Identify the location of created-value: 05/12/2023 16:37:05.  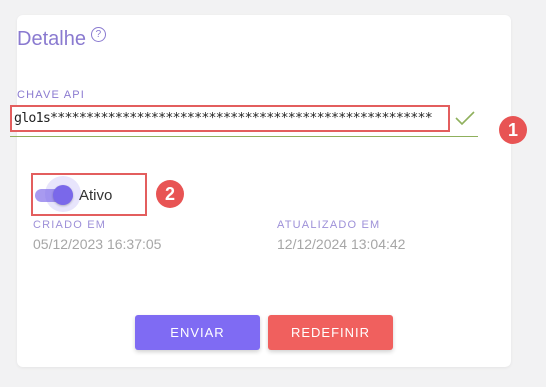
(97, 244).